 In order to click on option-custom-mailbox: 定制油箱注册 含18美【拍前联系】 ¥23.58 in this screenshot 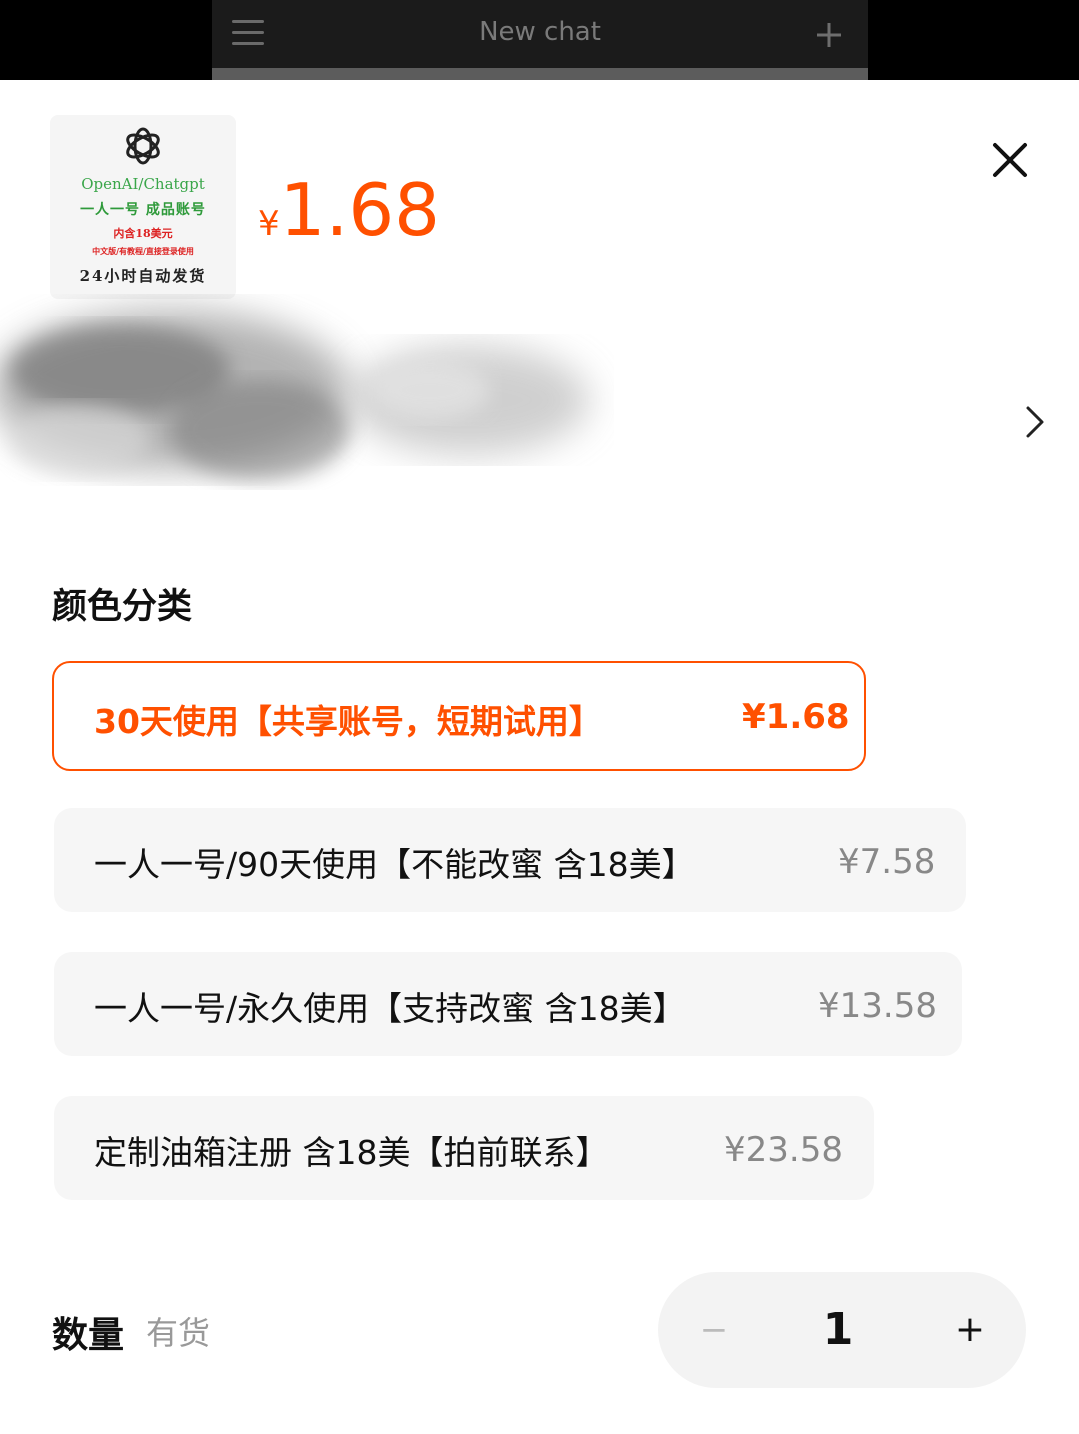, I will do `click(464, 1148)`.